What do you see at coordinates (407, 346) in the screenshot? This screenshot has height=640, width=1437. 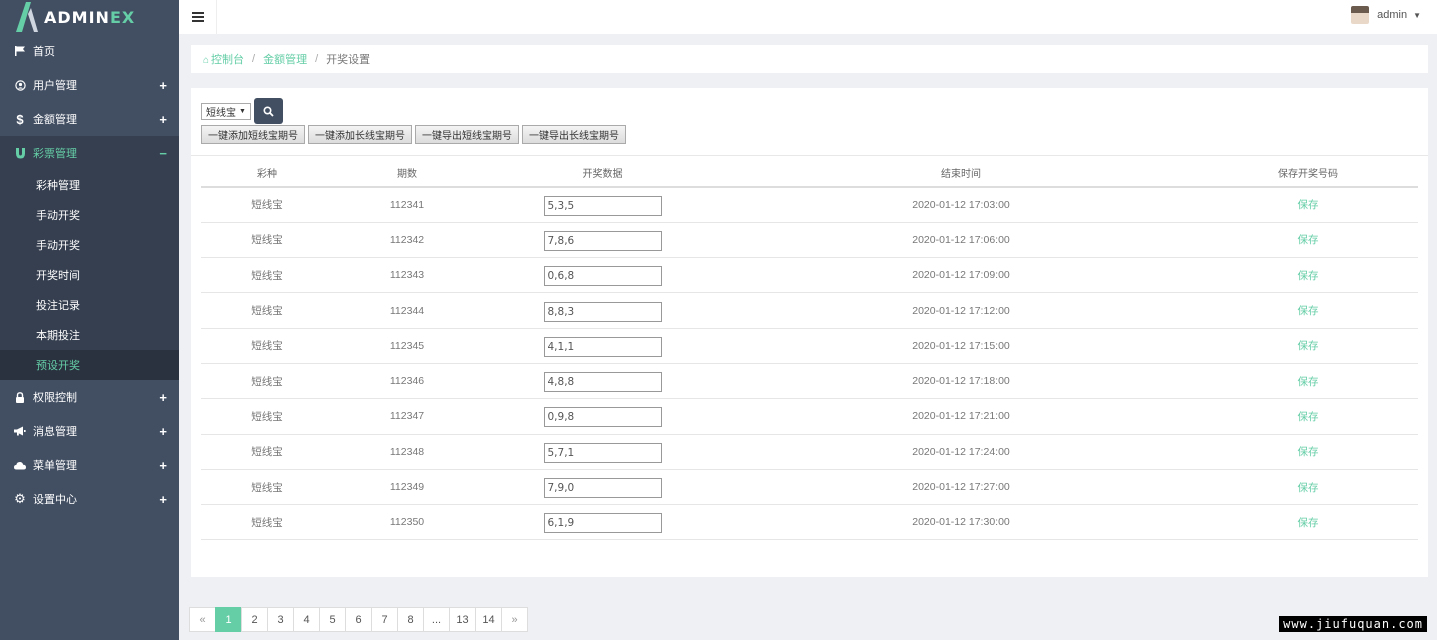 I see `cell-period: 112345` at bounding box center [407, 346].